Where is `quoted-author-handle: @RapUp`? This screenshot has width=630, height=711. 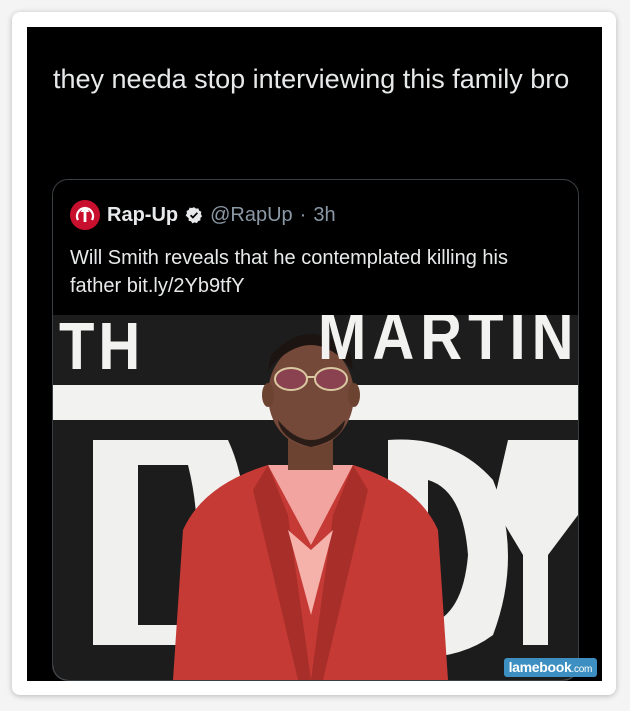
quoted-author-handle: @RapUp is located at coordinates (251, 215).